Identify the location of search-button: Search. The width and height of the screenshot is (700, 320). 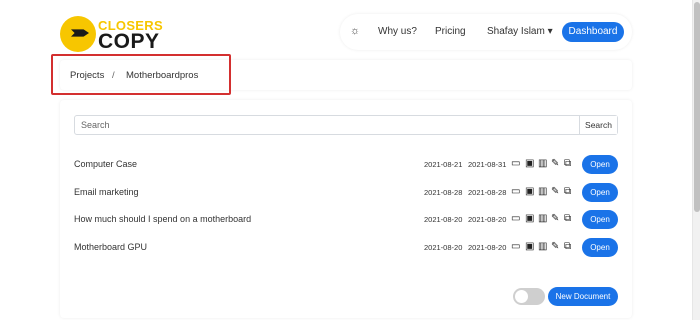
(598, 125).